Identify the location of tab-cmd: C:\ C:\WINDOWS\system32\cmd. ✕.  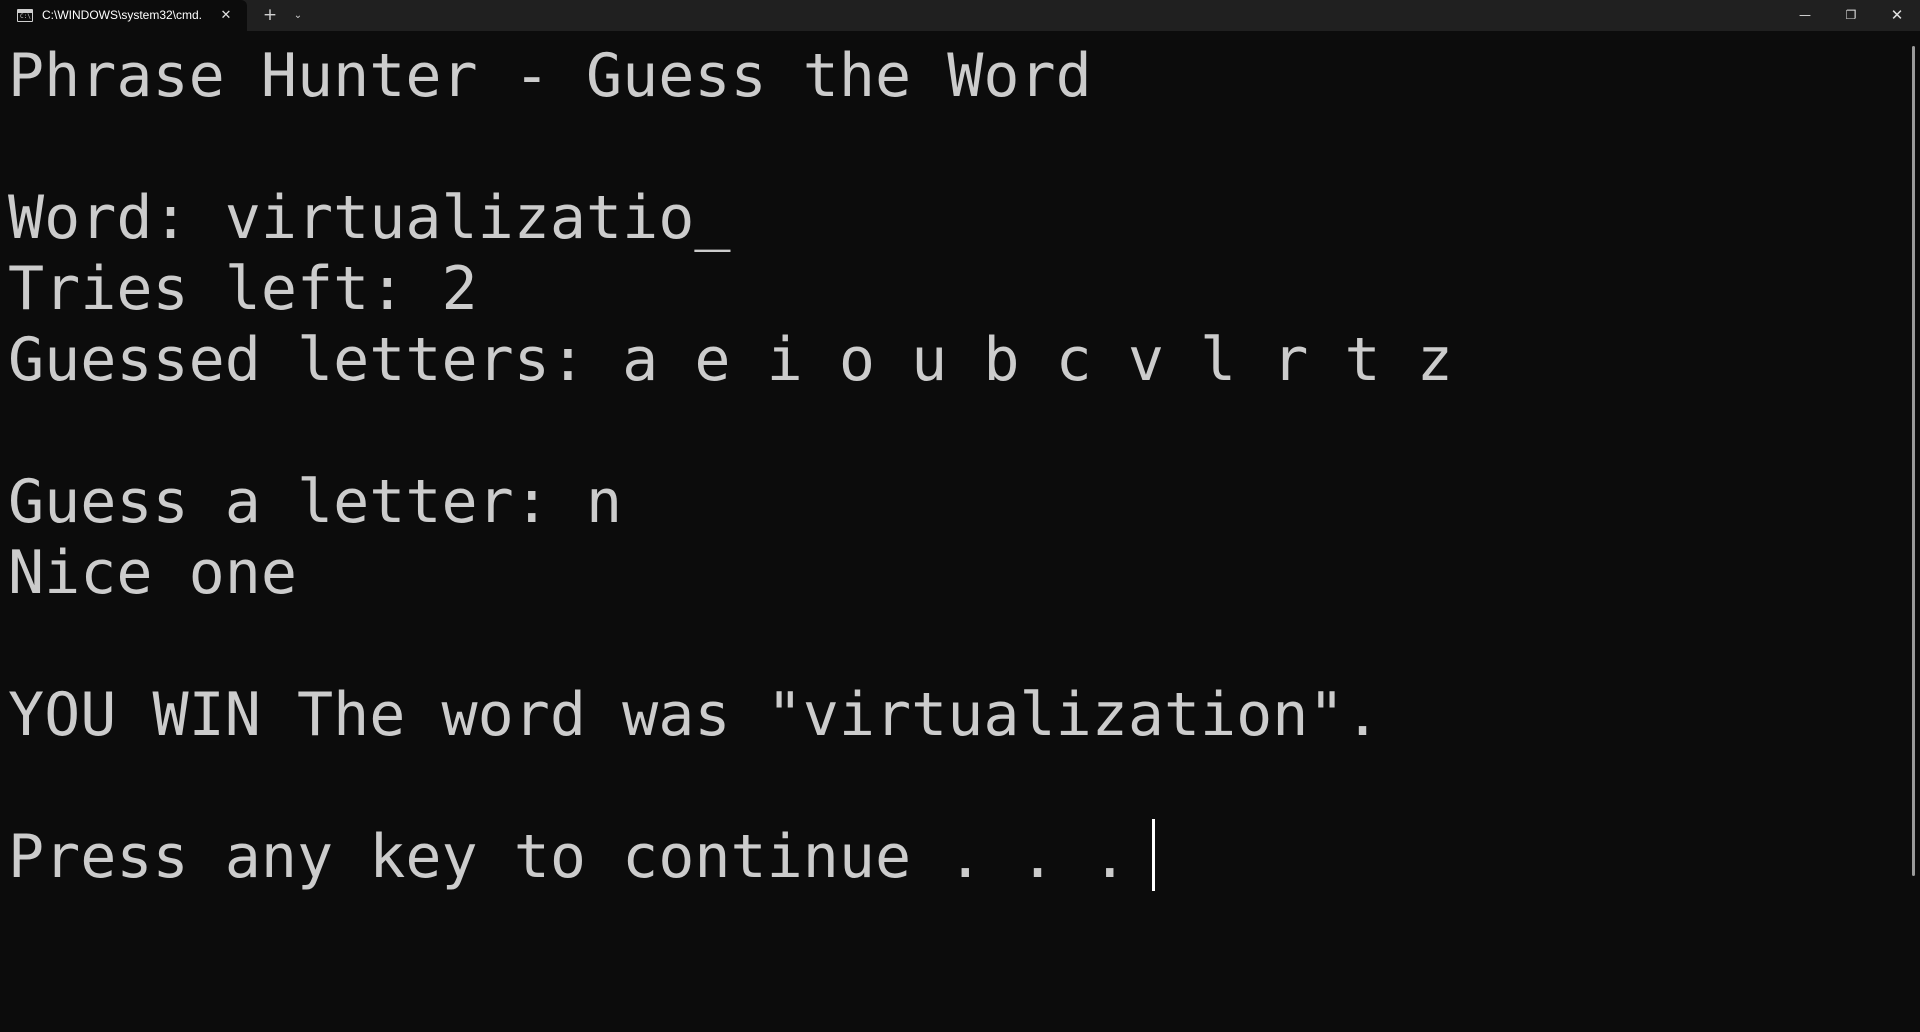
(123, 15).